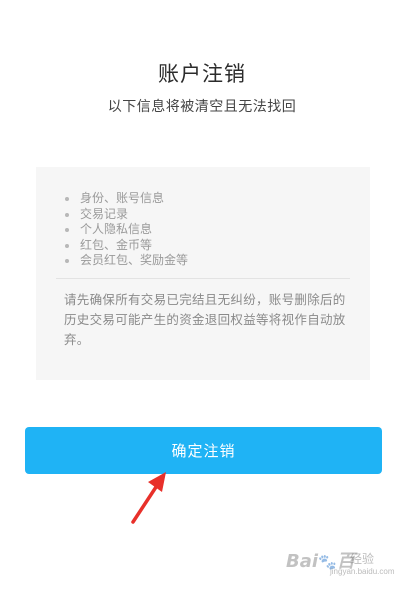 This screenshot has width=404, height=590. I want to click on baidu-jingyan-watermark: Bai🐾百 经验 jingyan.baidu.com, so click(341, 564).